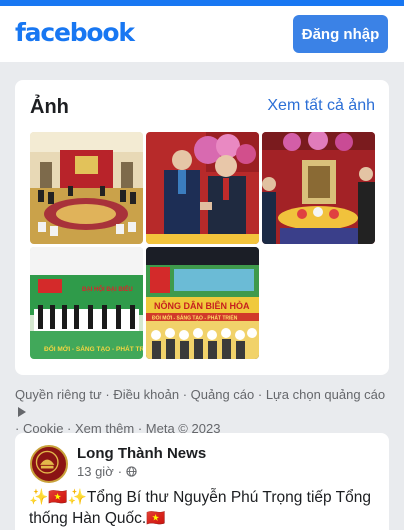 This screenshot has width=404, height=530. What do you see at coordinates (325, 394) in the screenshot?
I see `footer-link-ad-choices: Lựa chọn quảng cáo` at bounding box center [325, 394].